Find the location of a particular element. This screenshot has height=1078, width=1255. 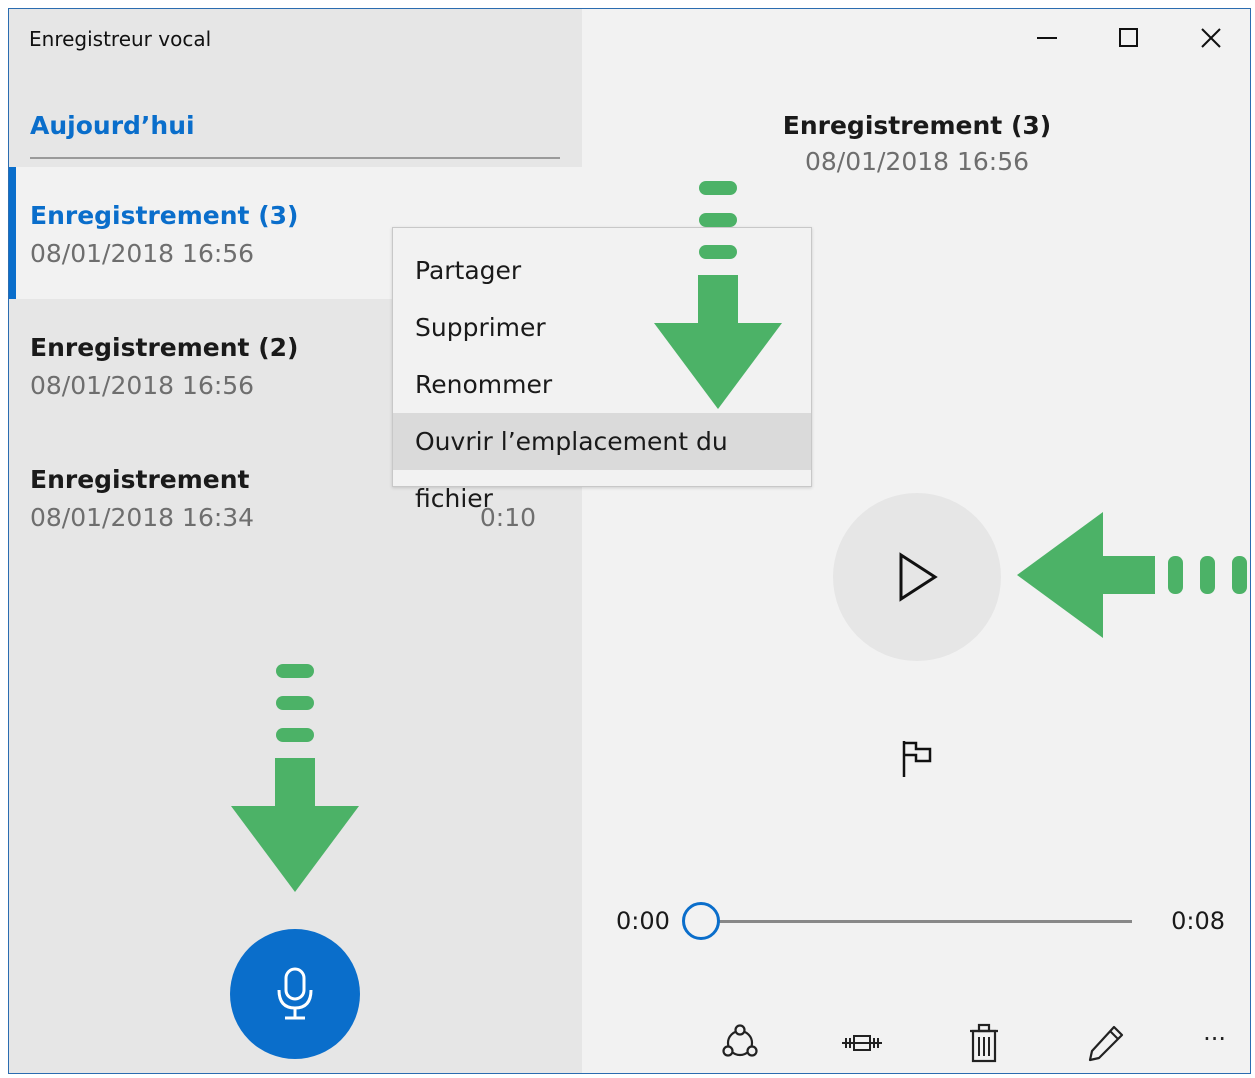

share-icon is located at coordinates (740, 1040).